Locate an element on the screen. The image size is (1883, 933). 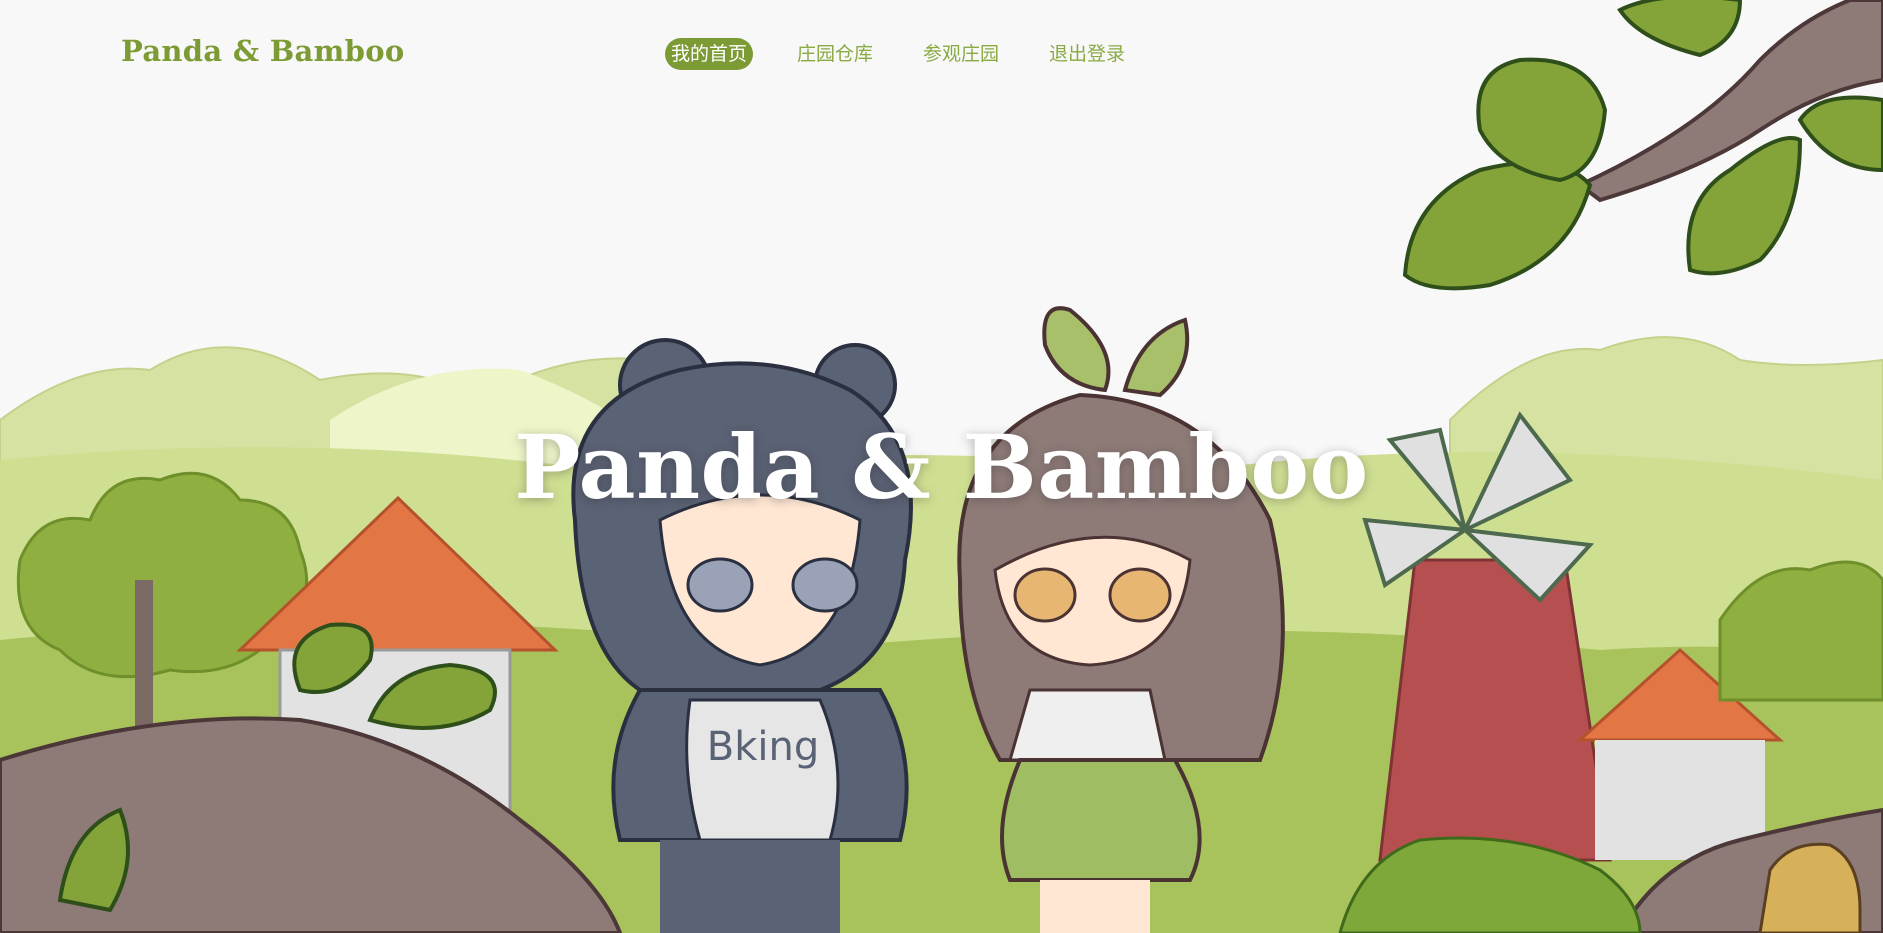
top-nav-bar: Panda & Bamboo 我的首页 庄园仓库 参观庄园 退出登录 is located at coordinates (941, 55).